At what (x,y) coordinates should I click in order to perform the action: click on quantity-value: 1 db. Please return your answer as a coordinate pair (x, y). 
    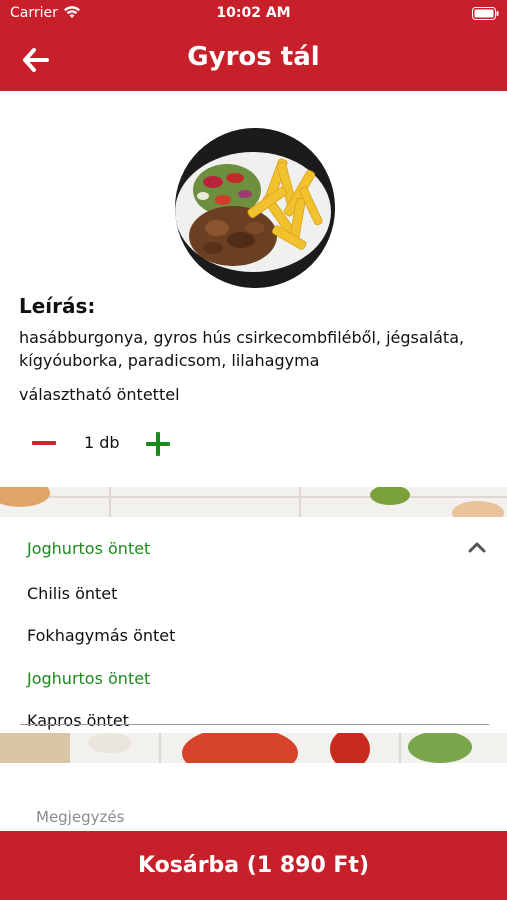
    Looking at the image, I should click on (102, 442).